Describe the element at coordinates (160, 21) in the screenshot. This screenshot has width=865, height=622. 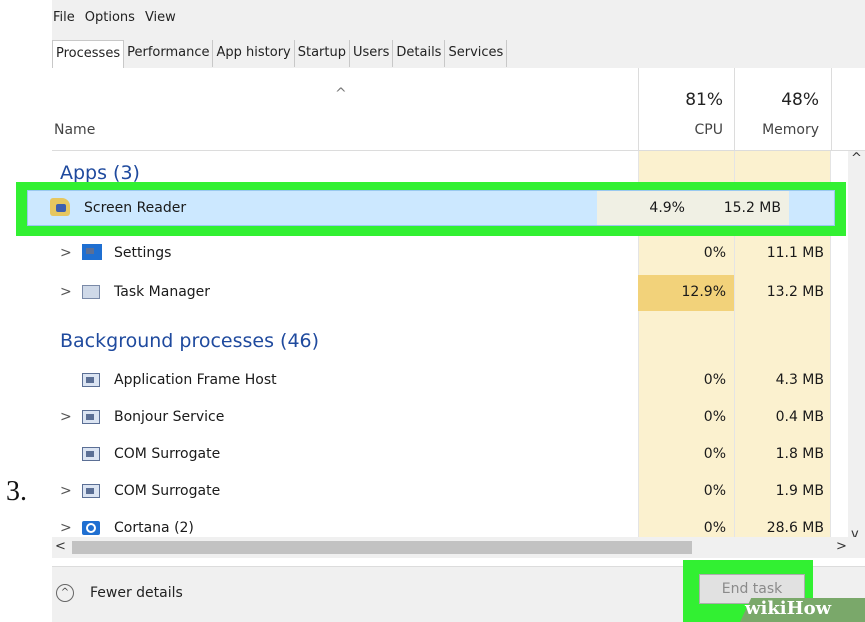
I see `menu-view: View` at that location.